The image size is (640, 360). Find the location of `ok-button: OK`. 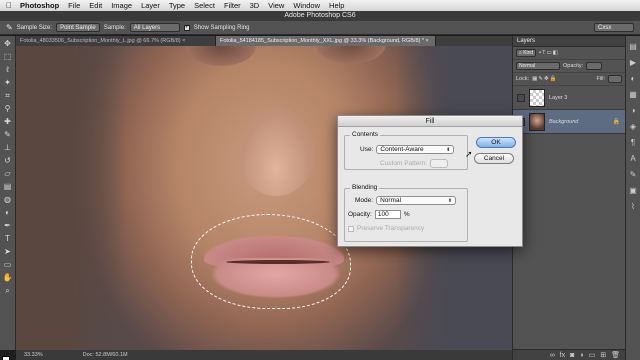

ok-button: OK is located at coordinates (496, 142).